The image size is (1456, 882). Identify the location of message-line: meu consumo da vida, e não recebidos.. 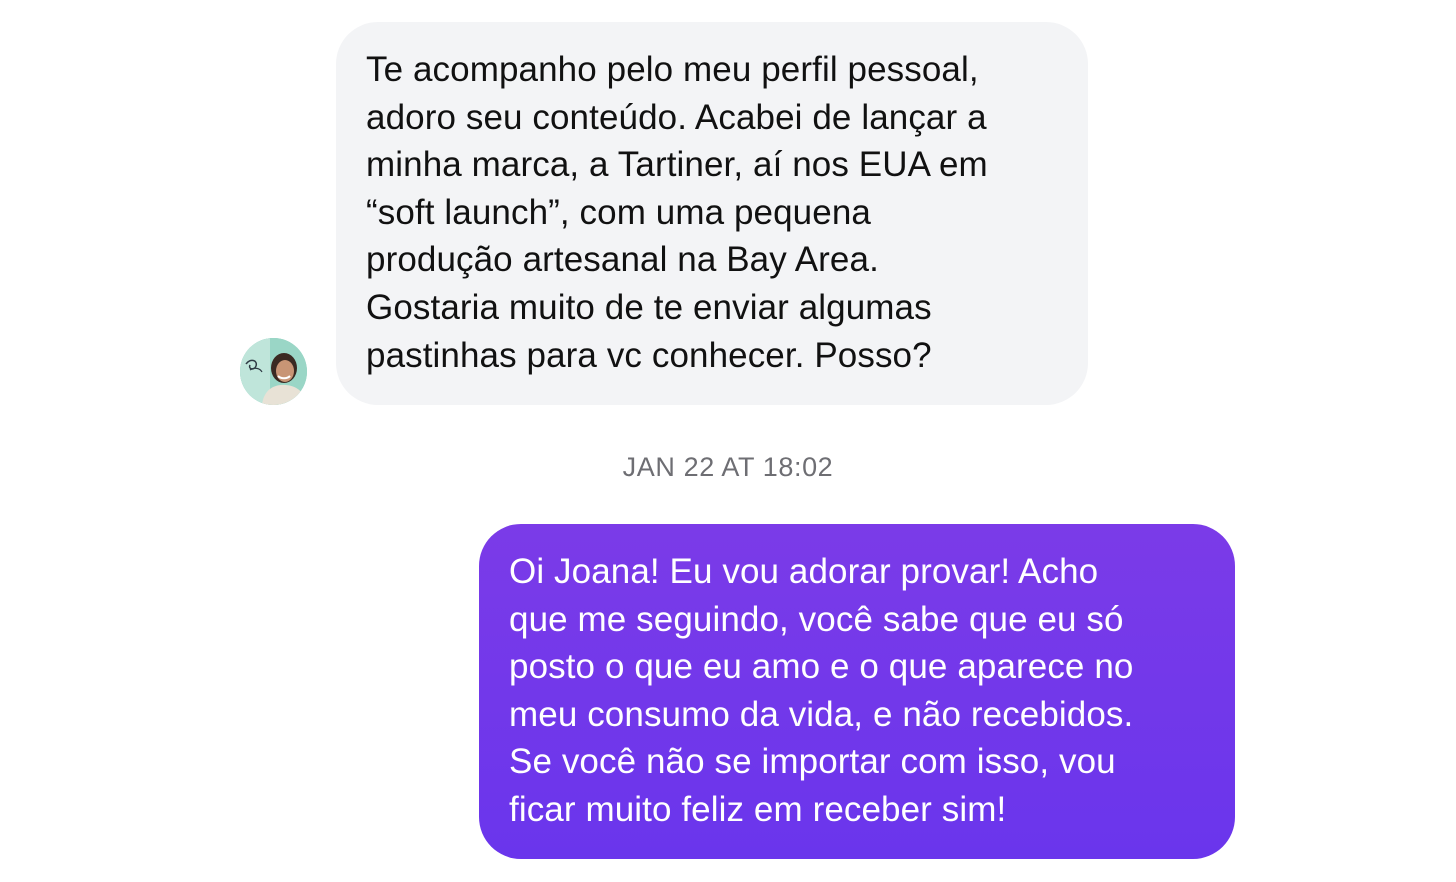
(821, 714).